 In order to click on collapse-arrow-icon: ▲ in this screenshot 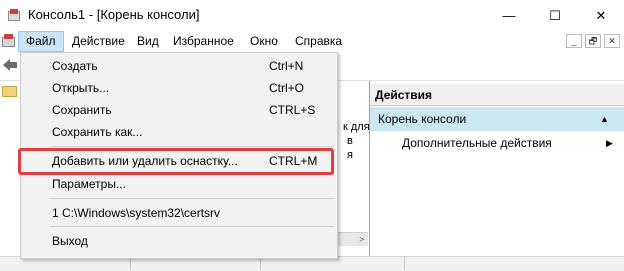, I will do `click(604, 119)`.